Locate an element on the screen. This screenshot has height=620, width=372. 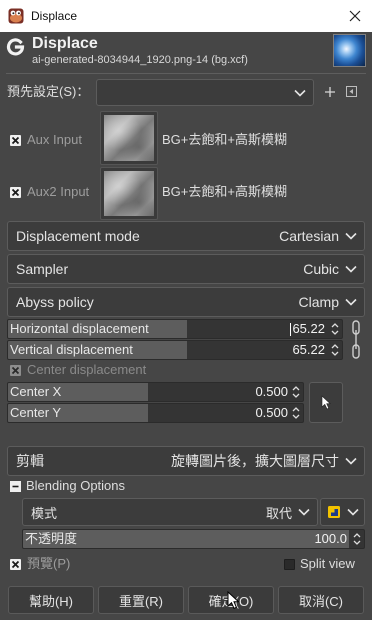
horizontal-displacement-label: Horizontal displacement is located at coordinates (79, 328).